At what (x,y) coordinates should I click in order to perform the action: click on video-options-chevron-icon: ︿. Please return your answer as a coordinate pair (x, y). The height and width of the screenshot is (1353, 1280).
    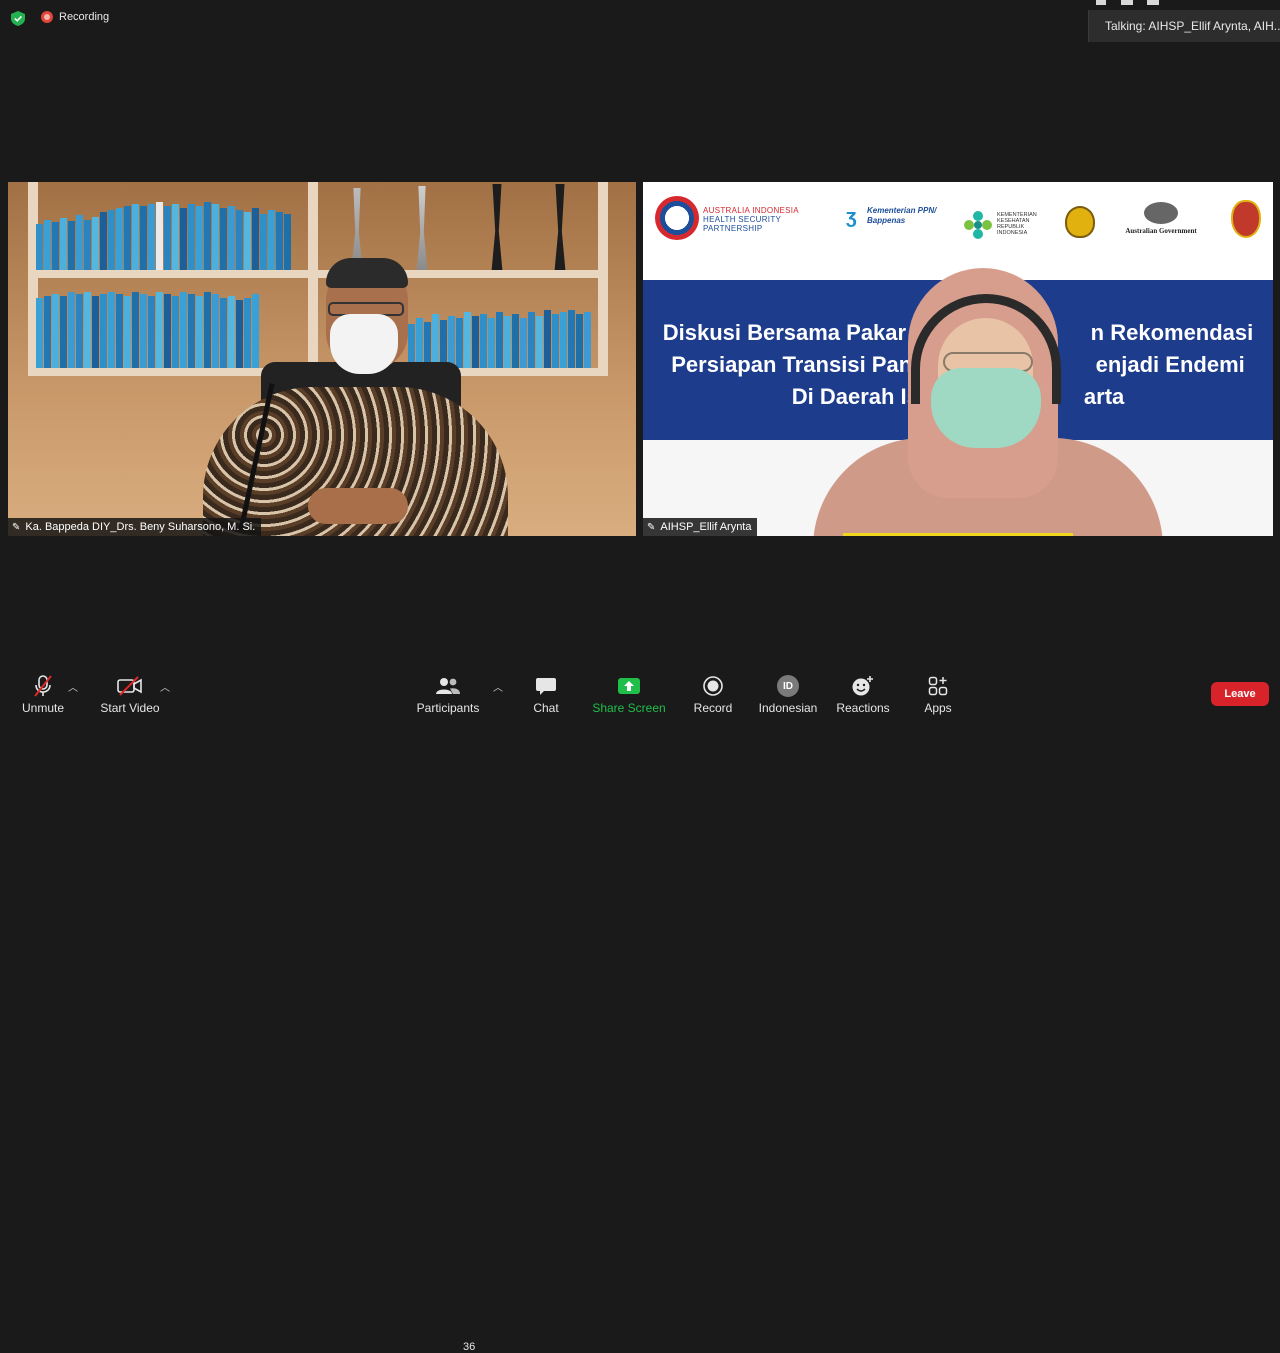
    Looking at the image, I should click on (165, 686).